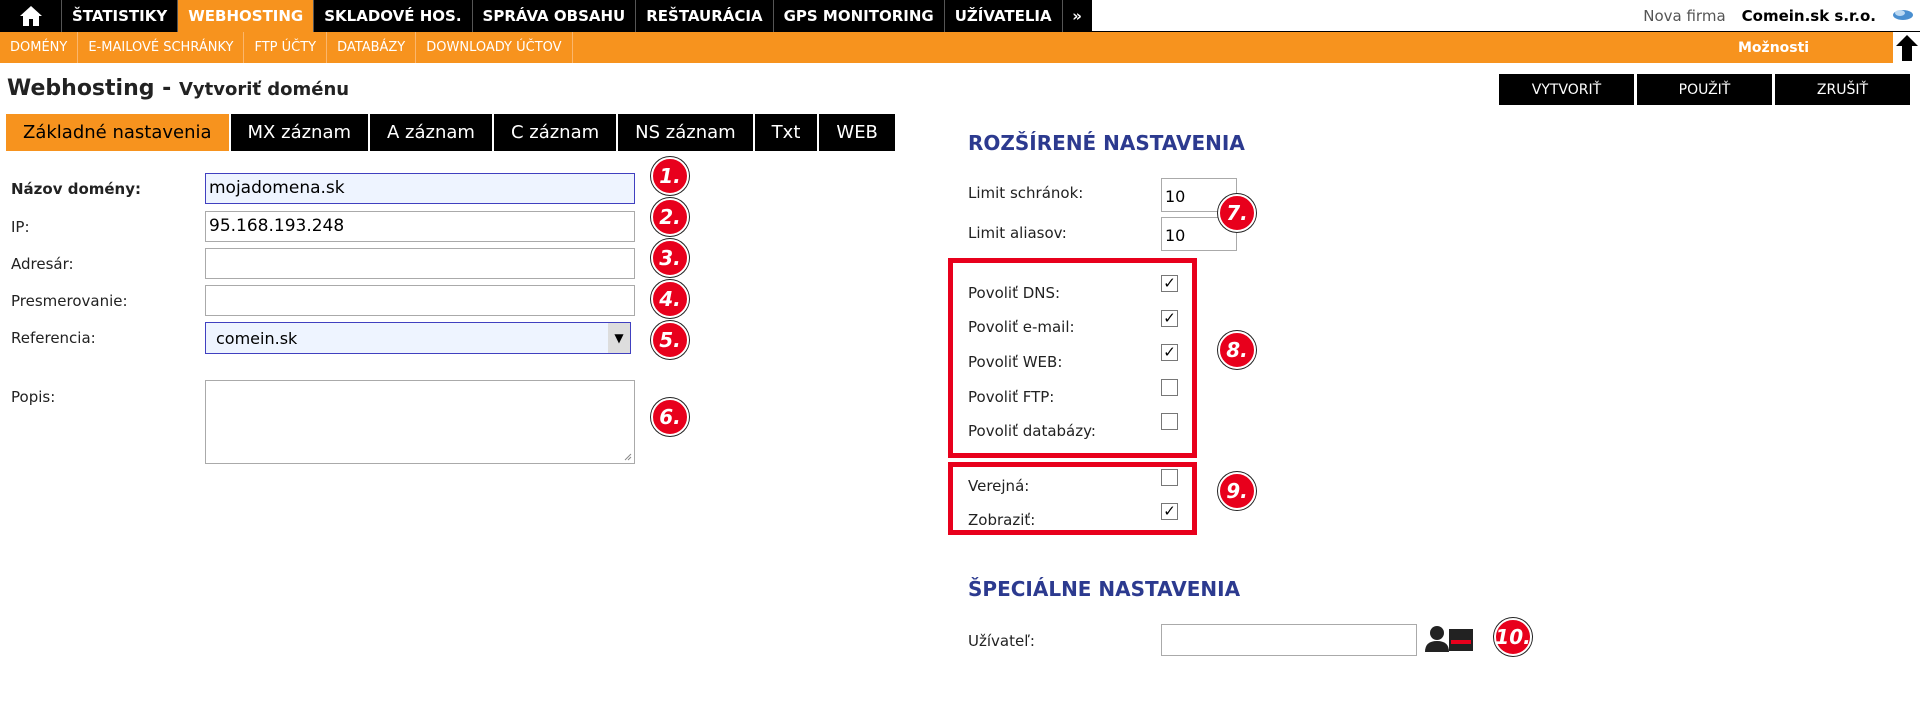  What do you see at coordinates (627, 456) in the screenshot?
I see `resize-grip-icon` at bounding box center [627, 456].